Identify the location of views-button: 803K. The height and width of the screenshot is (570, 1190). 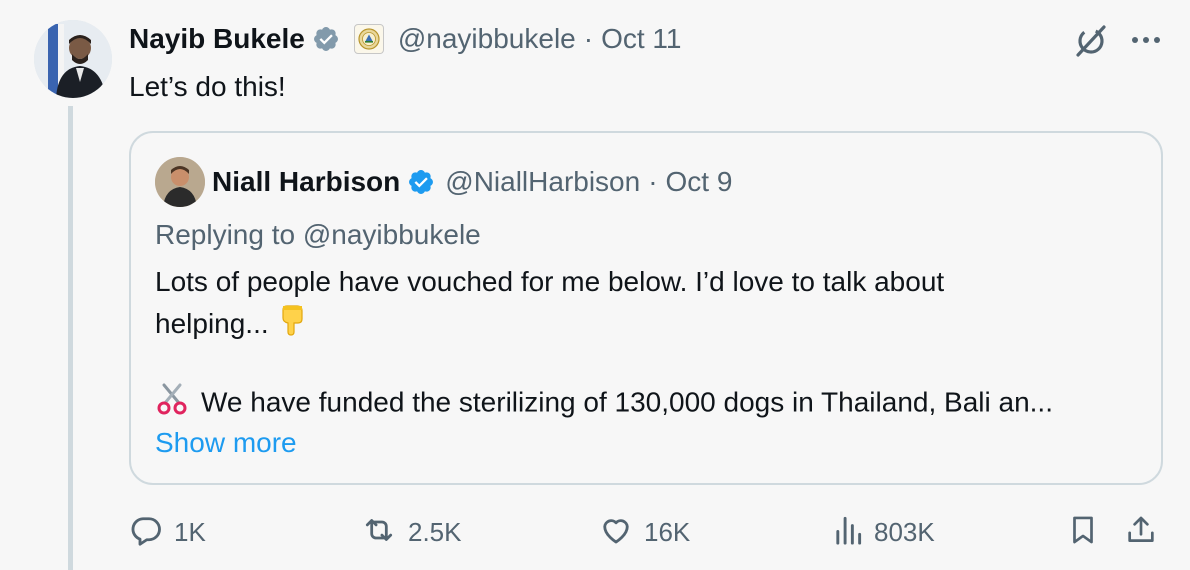
(883, 532).